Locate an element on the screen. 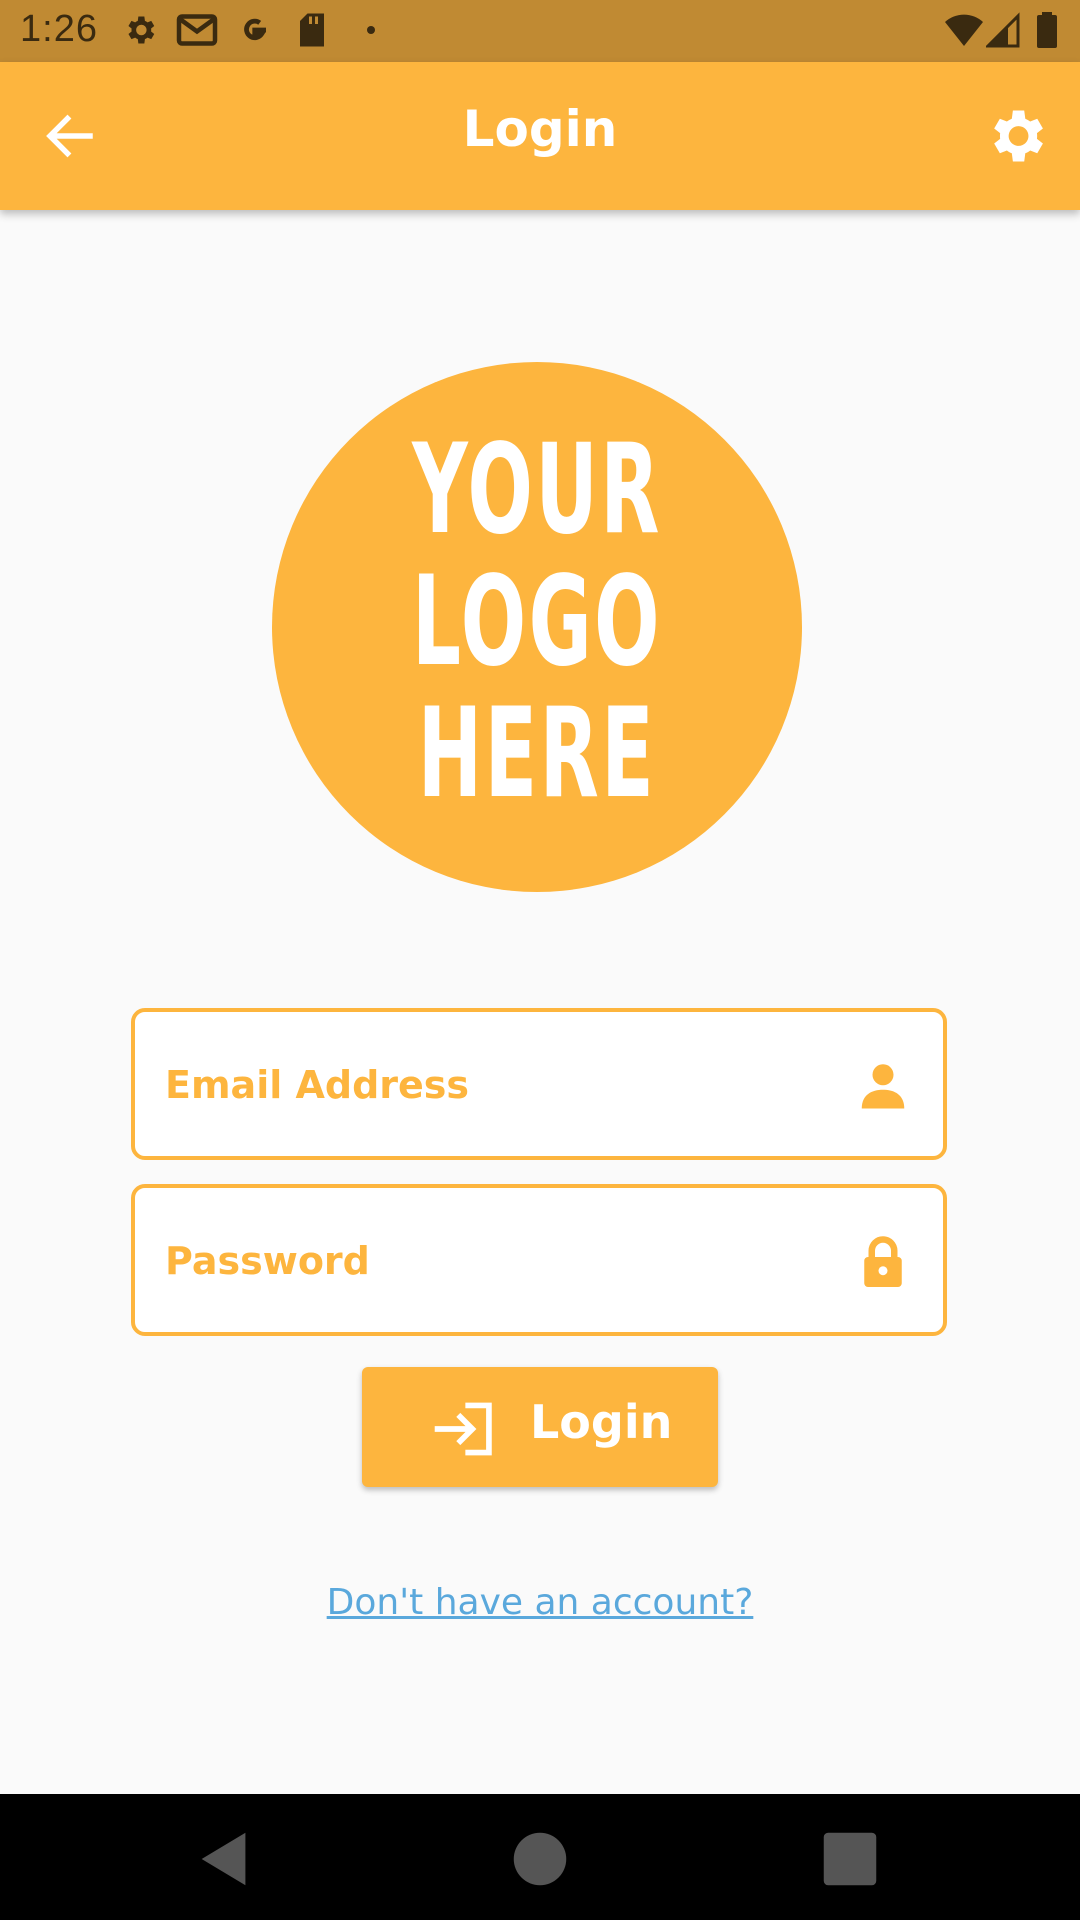 This screenshot has width=1080, height=1920. person-icon is located at coordinates (883, 1086).